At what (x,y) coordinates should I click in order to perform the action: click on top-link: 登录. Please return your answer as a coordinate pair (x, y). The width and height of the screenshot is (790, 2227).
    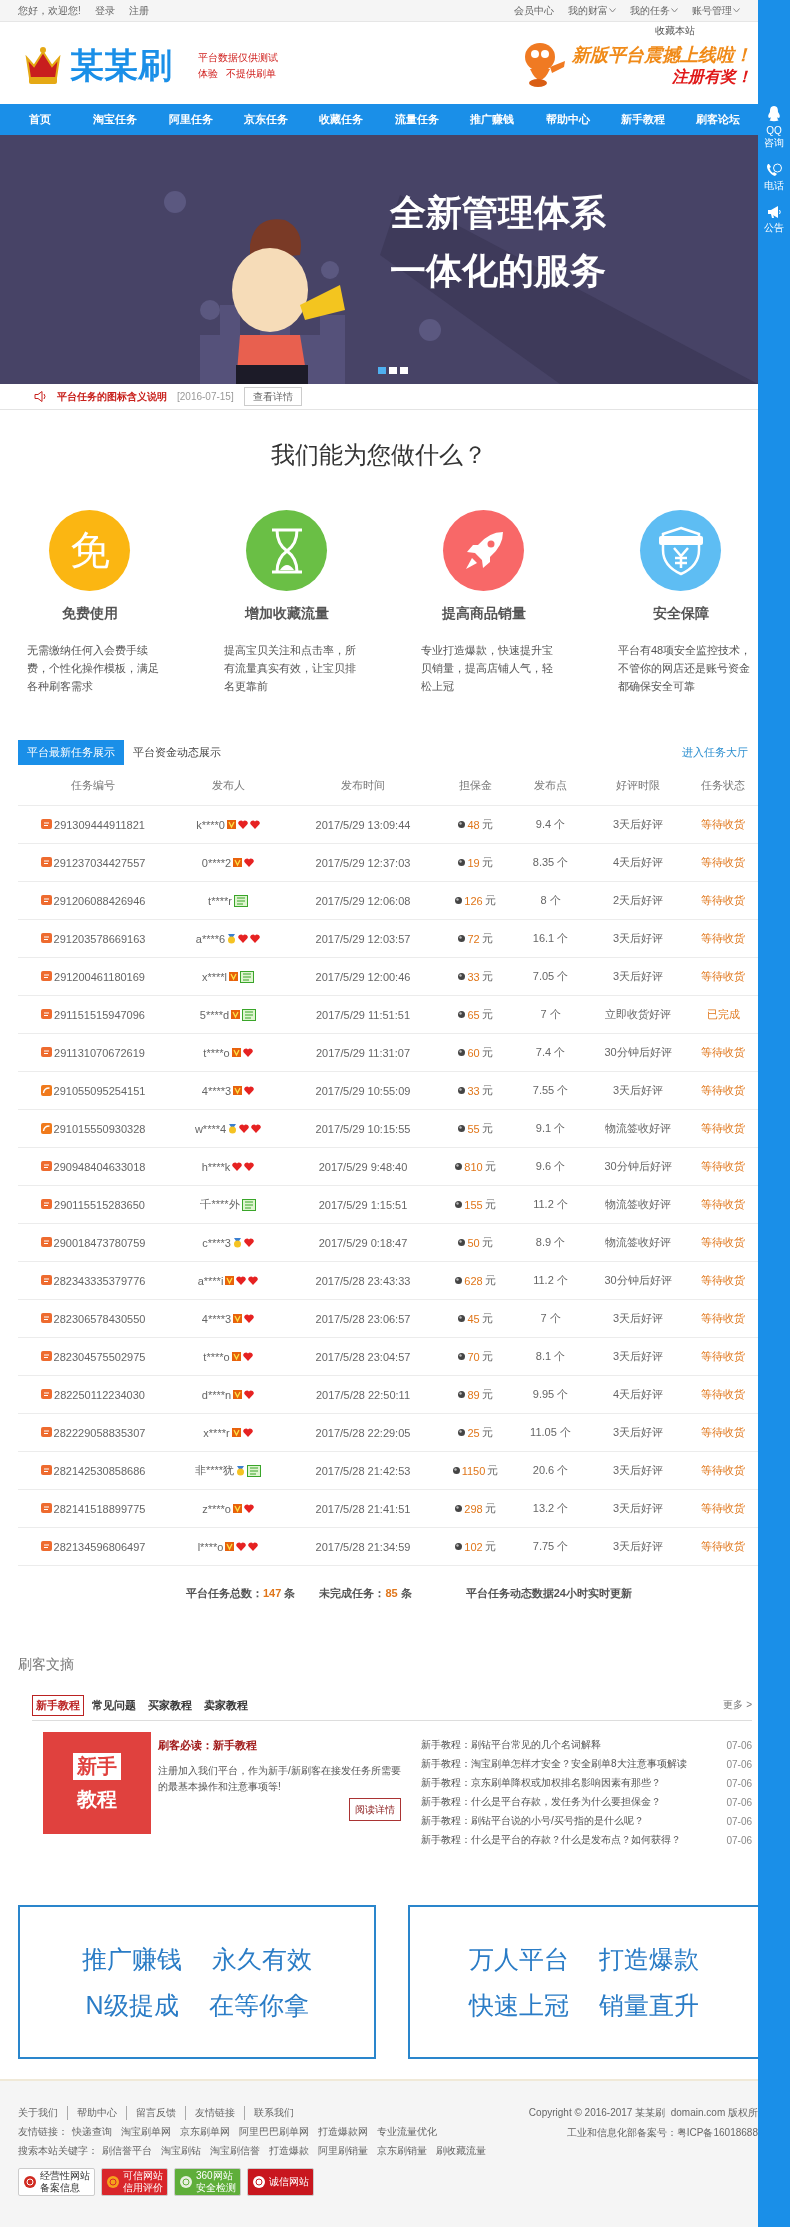
    Looking at the image, I should click on (104, 10).